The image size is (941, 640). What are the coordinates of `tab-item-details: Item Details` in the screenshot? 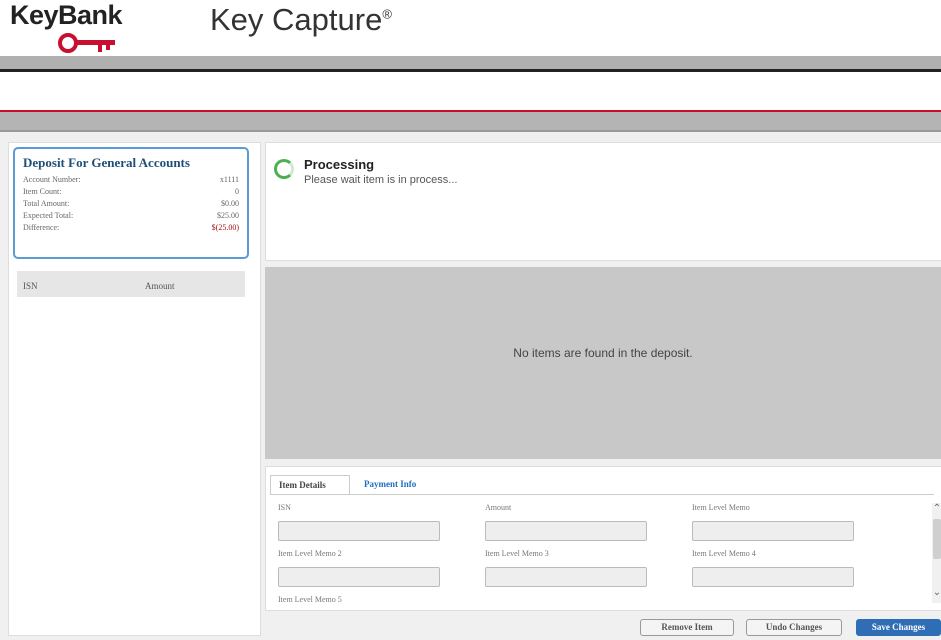 It's located at (310, 485).